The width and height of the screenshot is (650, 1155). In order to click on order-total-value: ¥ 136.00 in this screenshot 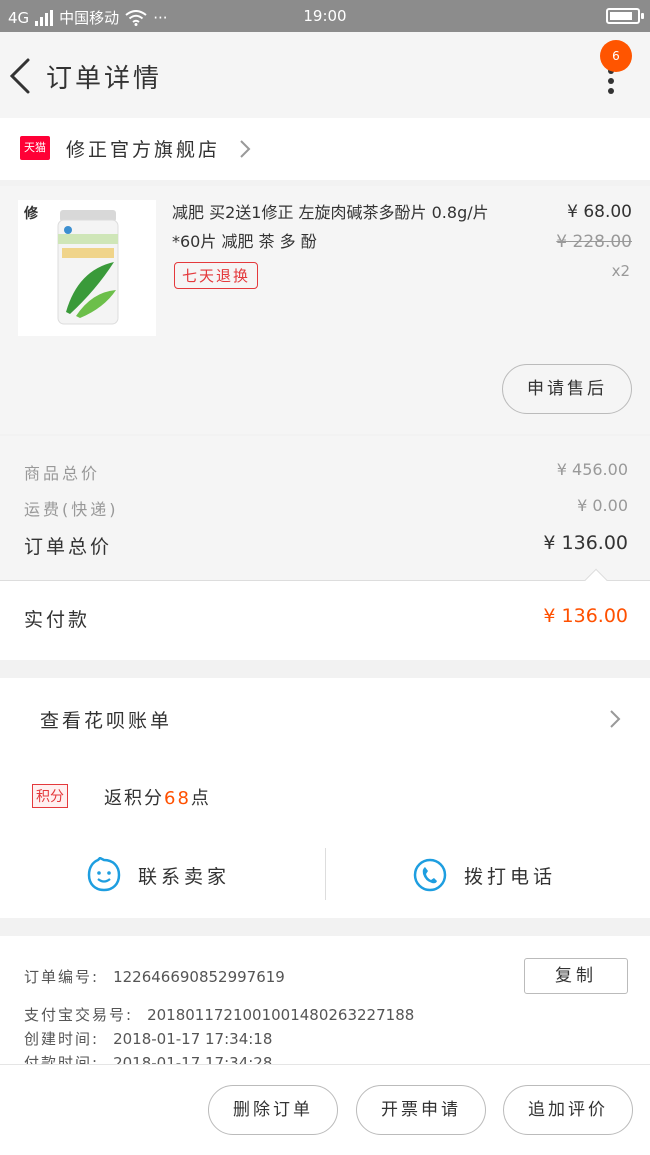, I will do `click(585, 543)`.